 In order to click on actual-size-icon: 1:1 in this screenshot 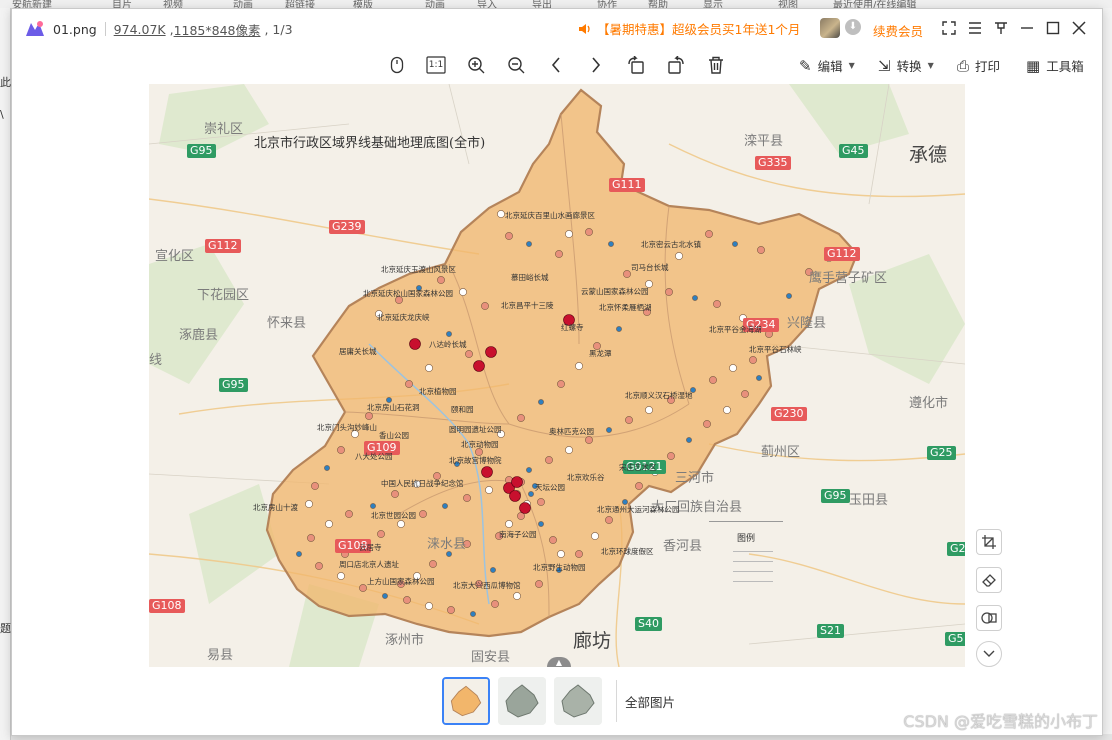, I will do `click(436, 65)`.